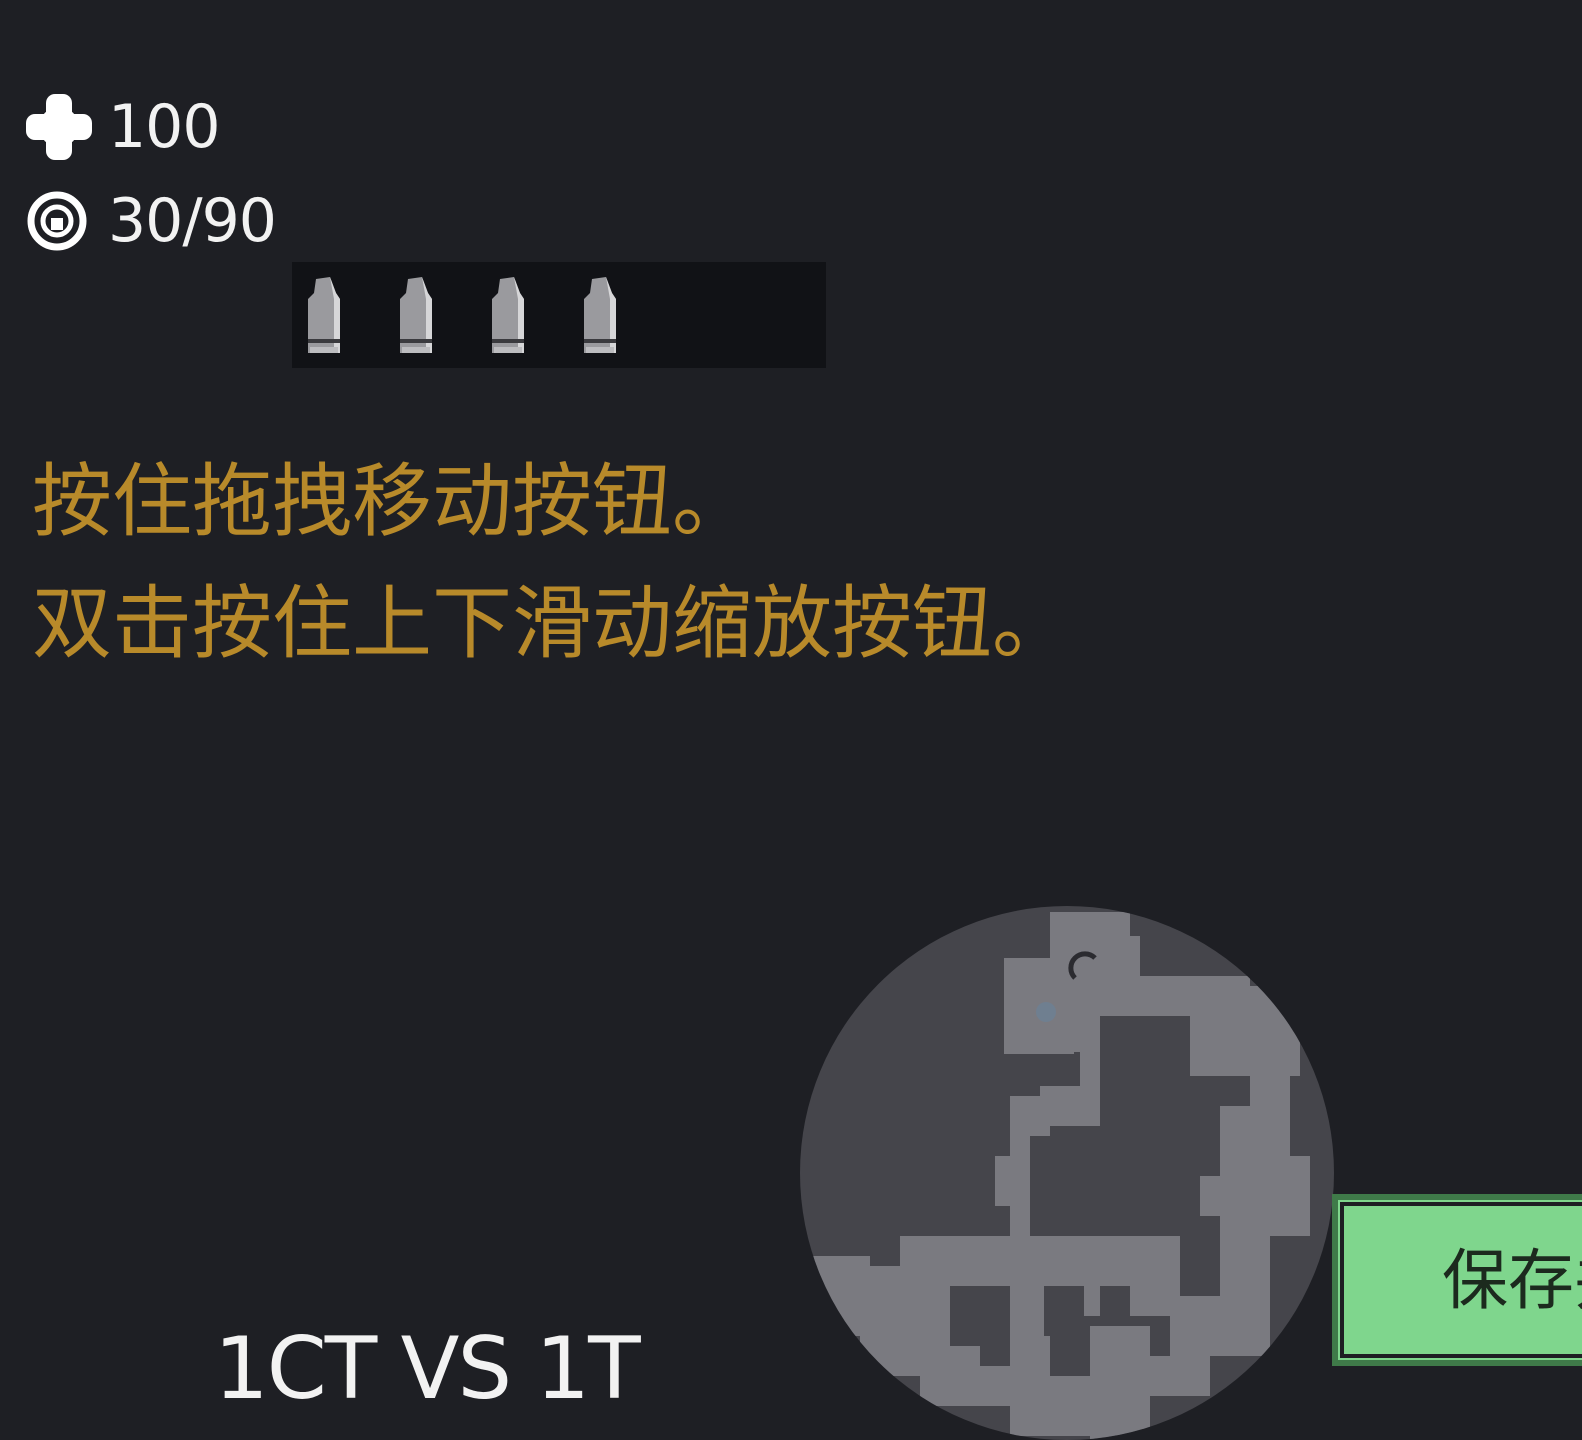 The image size is (1582, 1440). Describe the element at coordinates (1512, 1280) in the screenshot. I see `save-button-label: 保存并` at that location.